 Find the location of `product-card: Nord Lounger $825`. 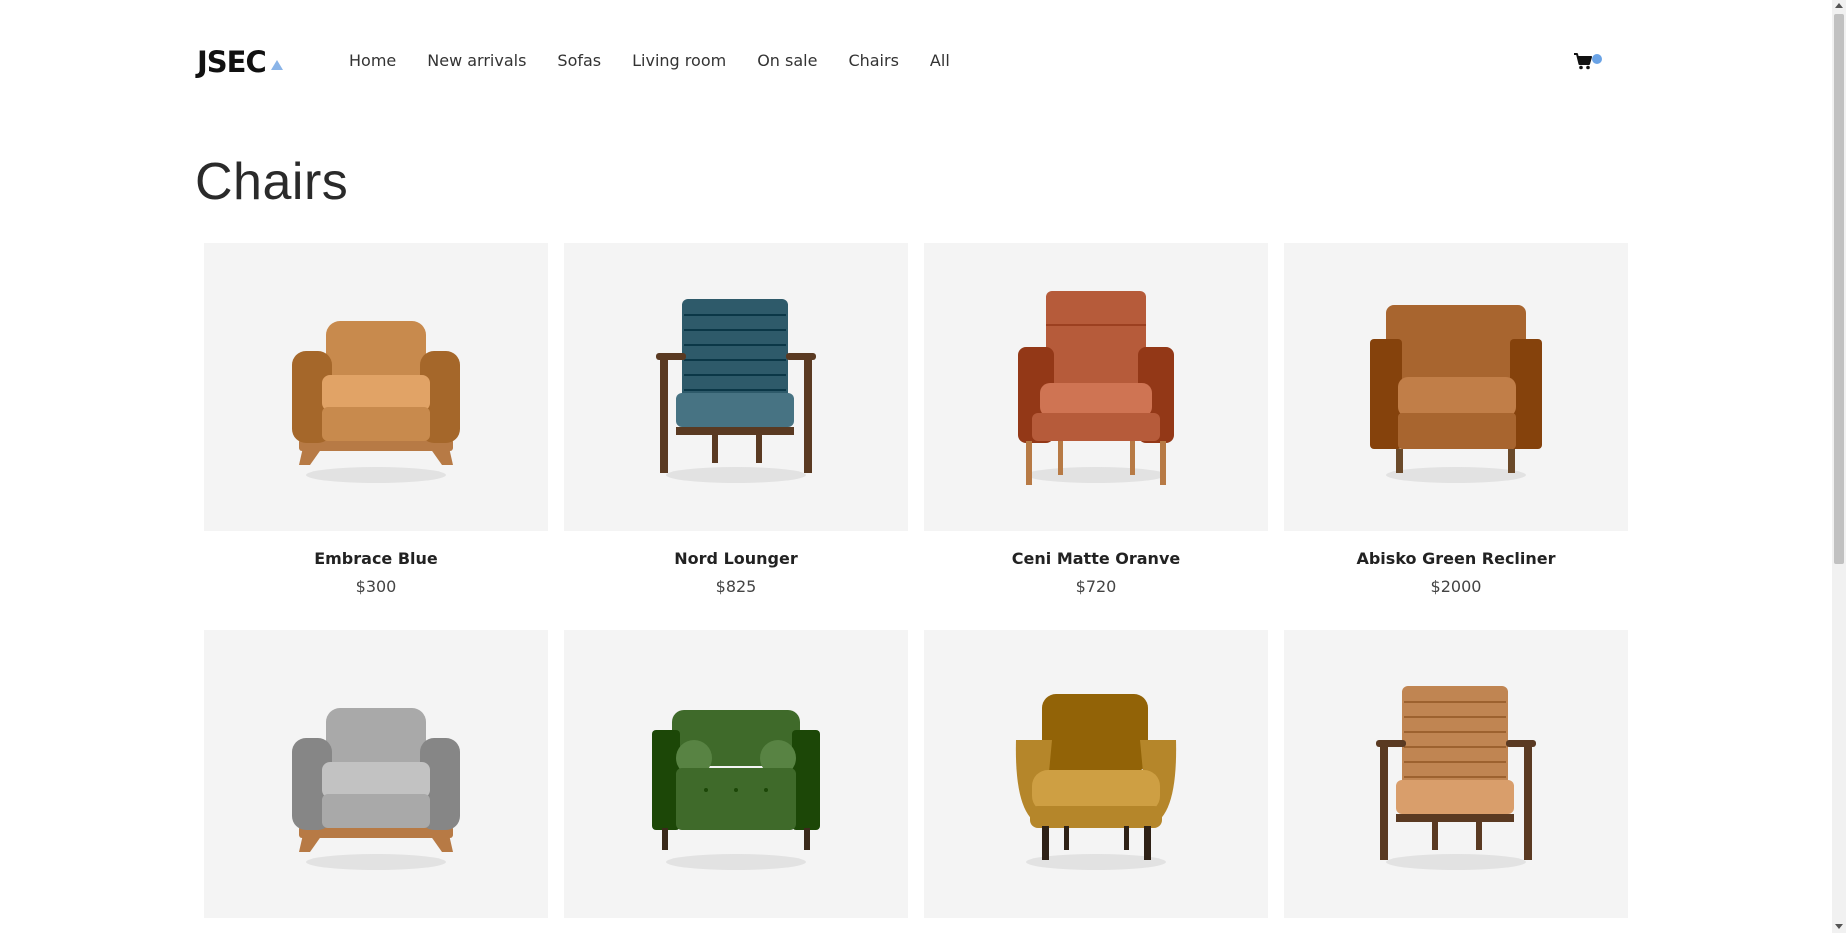

product-card: Nord Lounger $825 is located at coordinates (736, 420).